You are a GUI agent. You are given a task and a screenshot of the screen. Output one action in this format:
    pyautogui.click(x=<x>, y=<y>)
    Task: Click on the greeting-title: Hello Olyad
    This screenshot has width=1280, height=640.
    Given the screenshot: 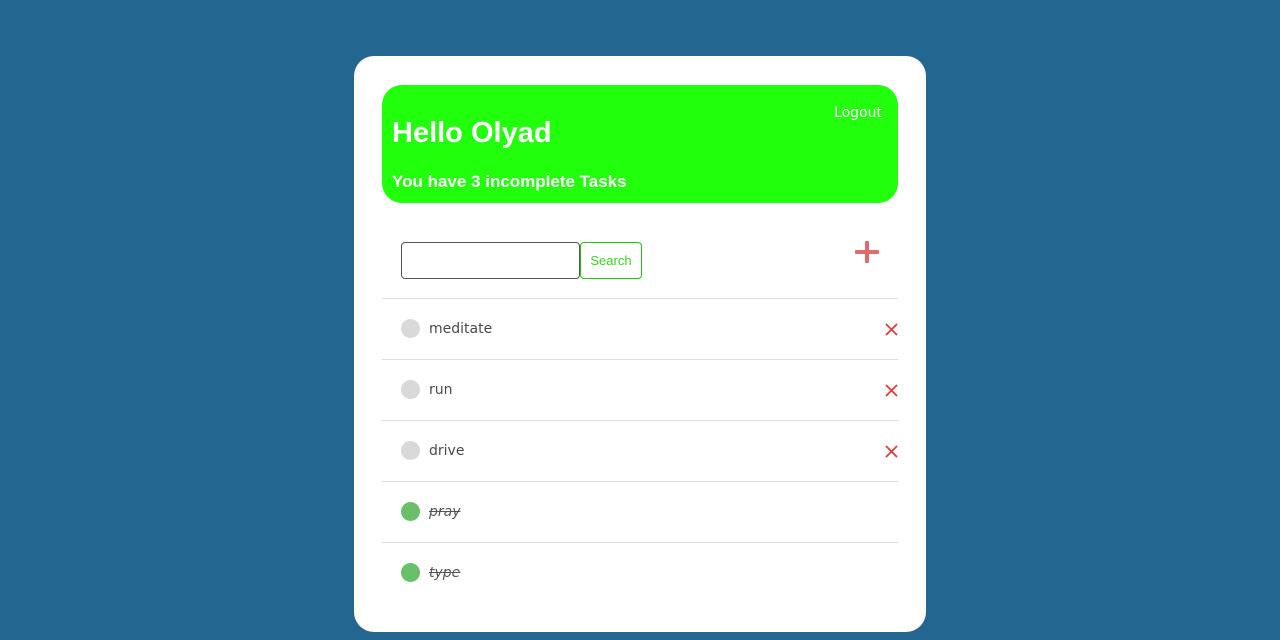 What is the action you would take?
    pyautogui.click(x=472, y=133)
    